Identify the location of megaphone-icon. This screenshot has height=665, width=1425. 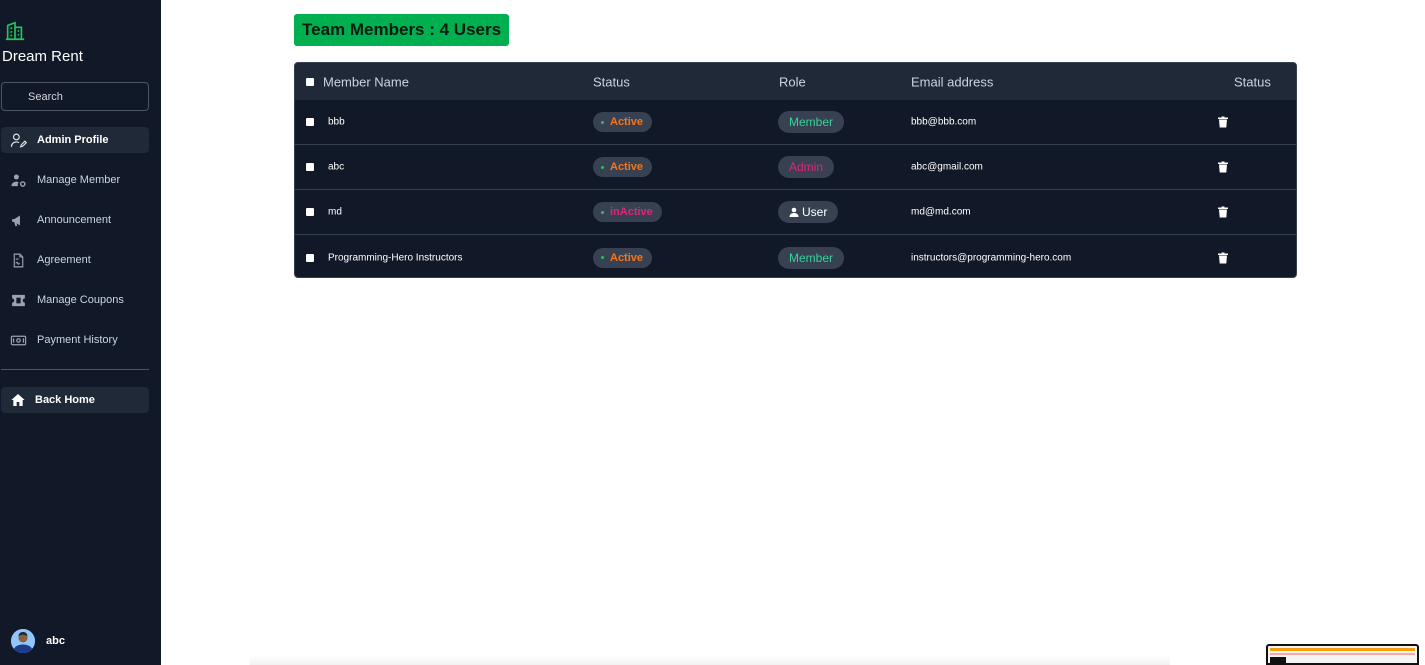
(16, 220).